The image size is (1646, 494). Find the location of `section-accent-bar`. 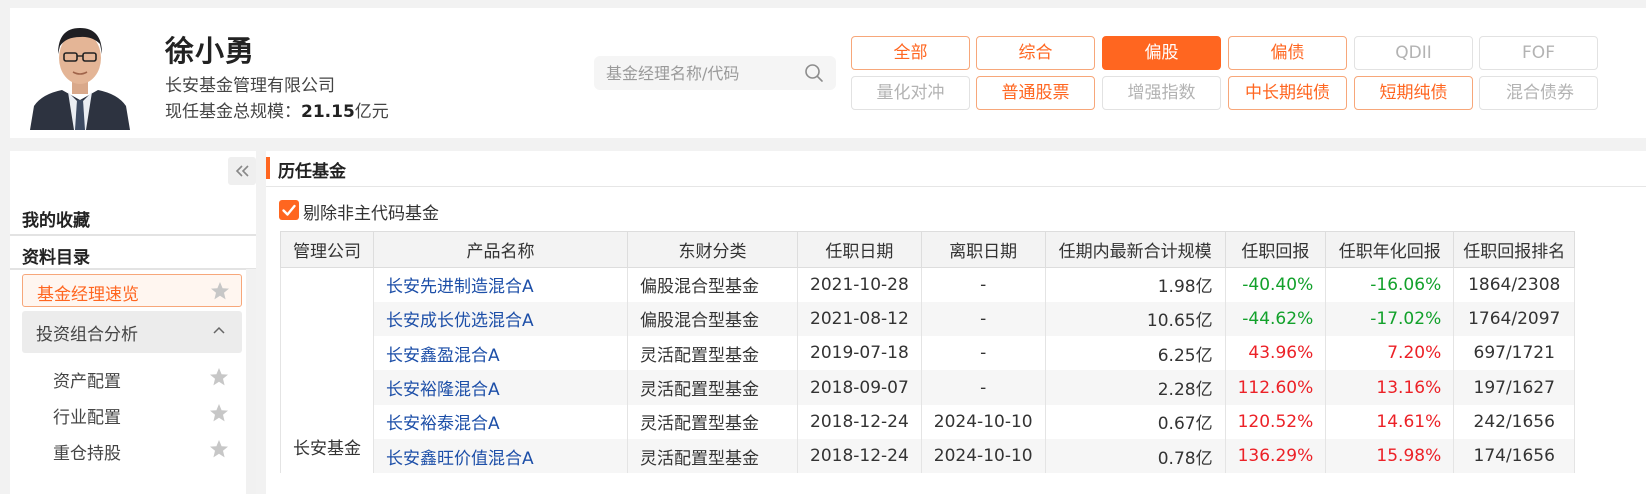

section-accent-bar is located at coordinates (268, 168).